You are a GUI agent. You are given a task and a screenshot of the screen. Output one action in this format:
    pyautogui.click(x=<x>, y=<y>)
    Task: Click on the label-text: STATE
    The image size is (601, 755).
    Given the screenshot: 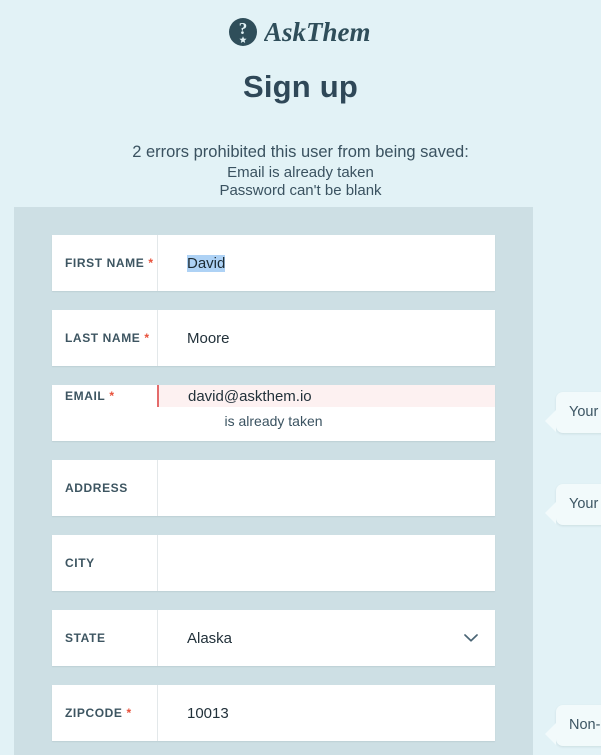 What is the action you would take?
    pyautogui.click(x=85, y=638)
    